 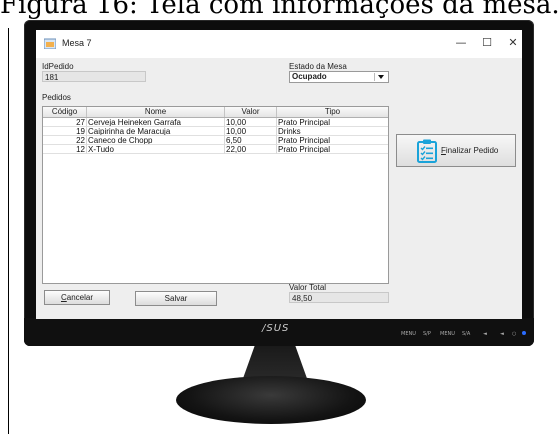 I want to click on estado-mesa-value: Ocupado, so click(x=309, y=76).